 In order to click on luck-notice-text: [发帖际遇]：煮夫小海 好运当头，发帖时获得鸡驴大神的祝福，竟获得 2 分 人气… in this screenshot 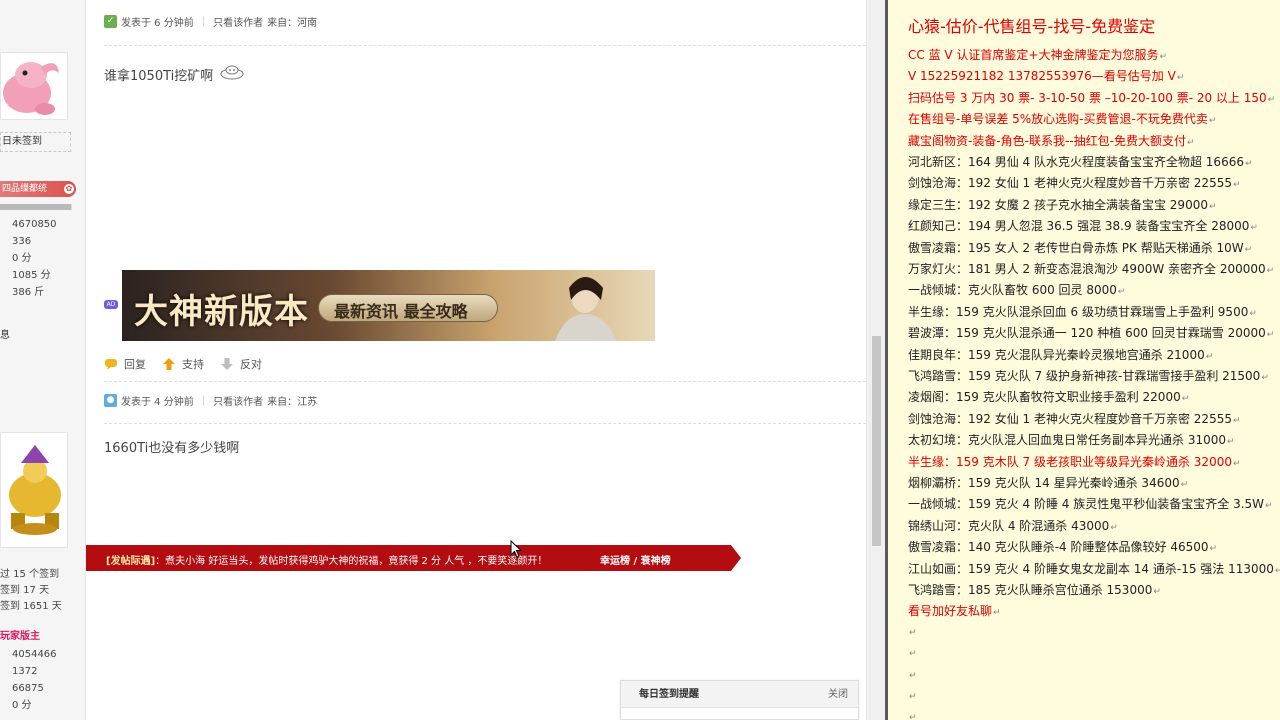, I will do `click(326, 559)`.